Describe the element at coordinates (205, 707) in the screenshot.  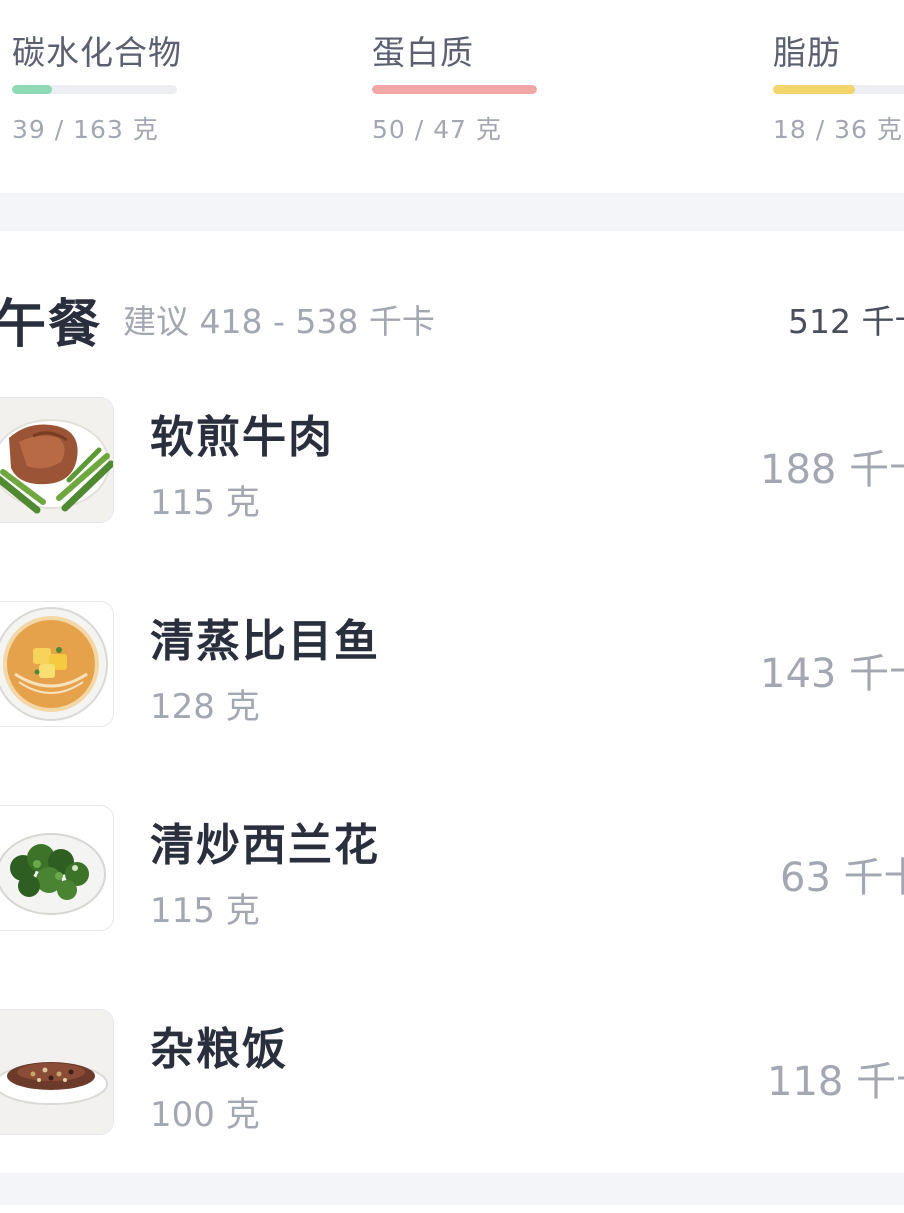
I see `food-weight: 128 克` at that location.